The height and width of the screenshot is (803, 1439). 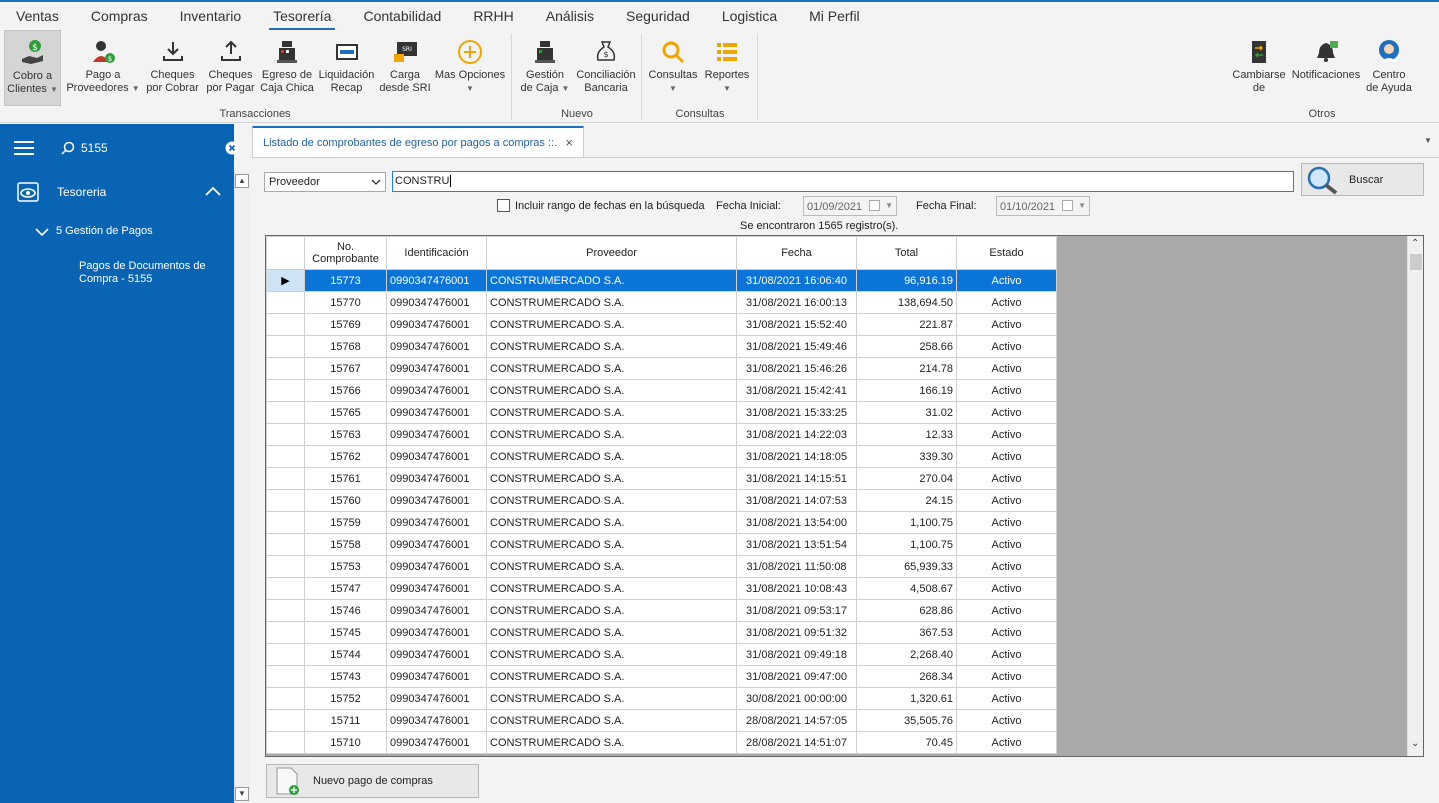 What do you see at coordinates (796, 742) in the screenshot?
I see `cell-fecha: 28/08/2021 14:51:07` at bounding box center [796, 742].